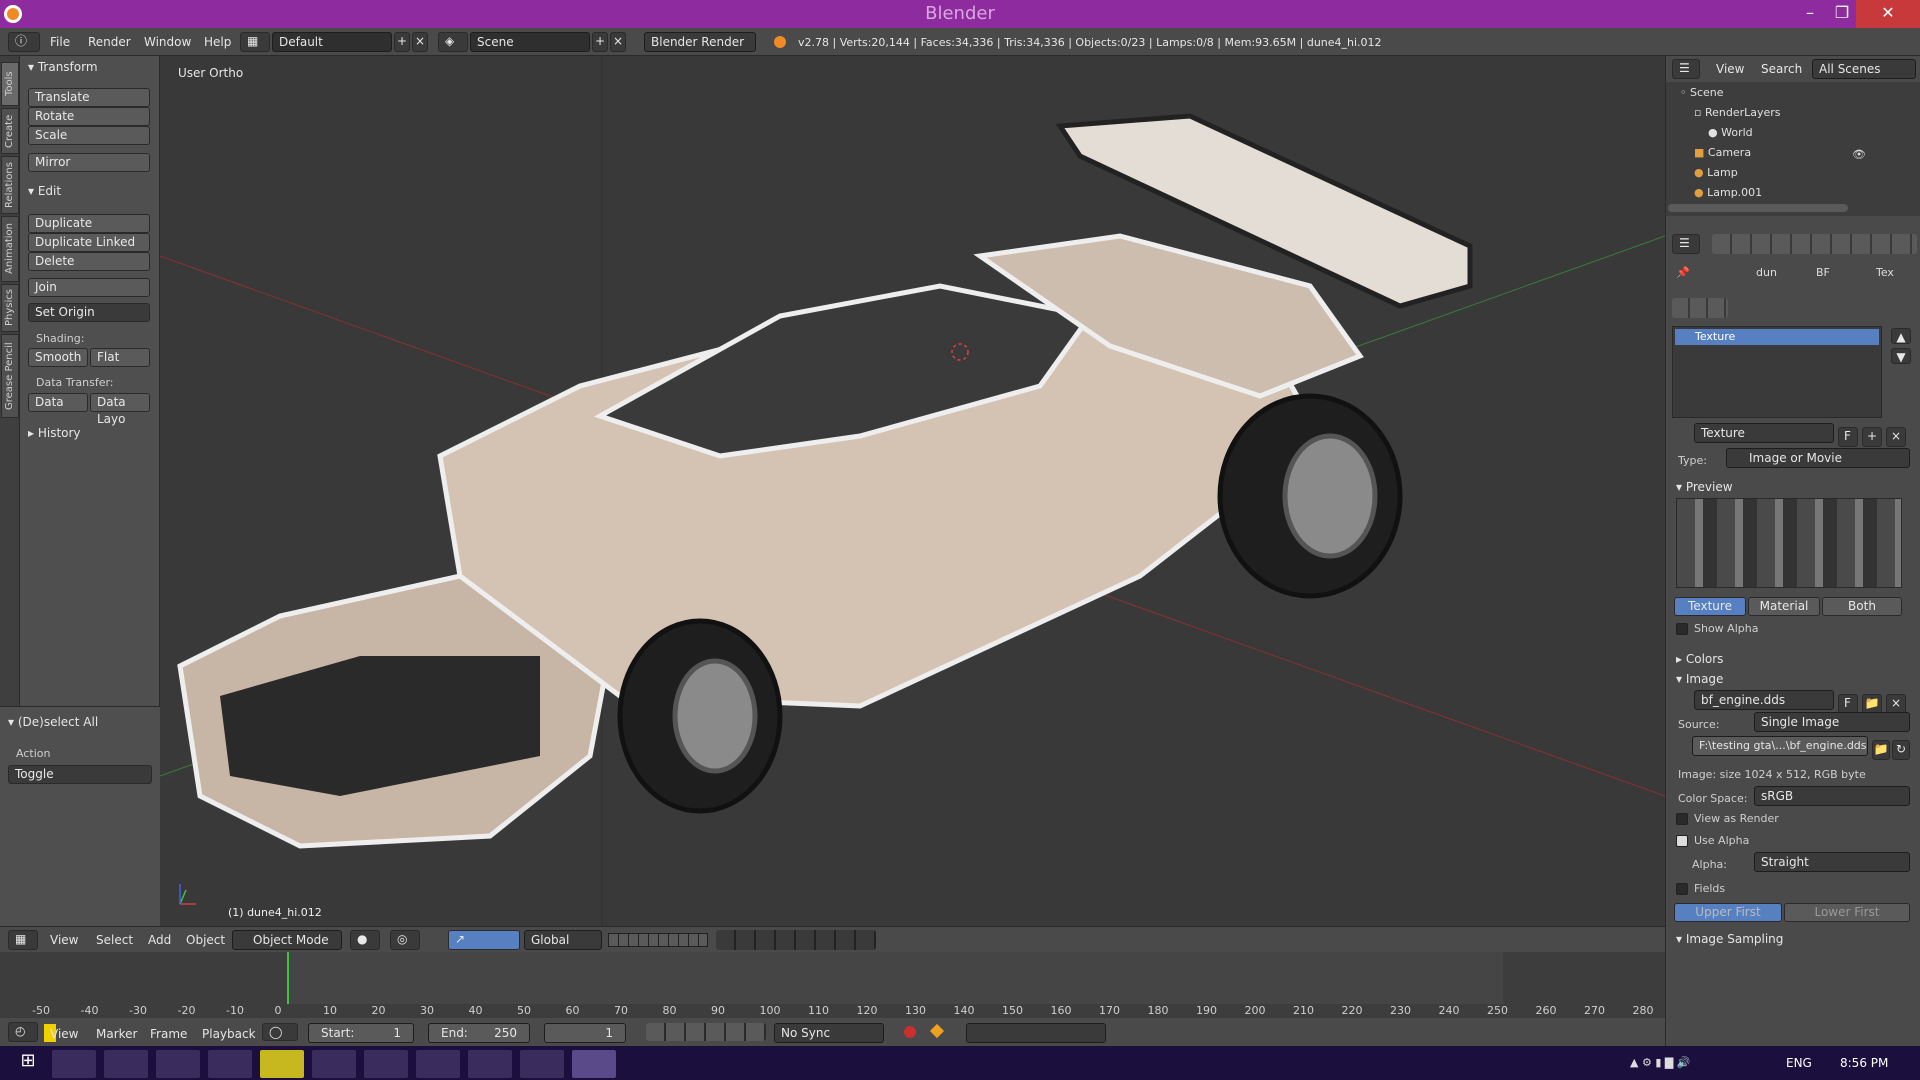 This screenshot has height=1080, width=1920. Describe the element at coordinates (1758, 208) in the screenshot. I see `outliner-scrollbar` at that location.